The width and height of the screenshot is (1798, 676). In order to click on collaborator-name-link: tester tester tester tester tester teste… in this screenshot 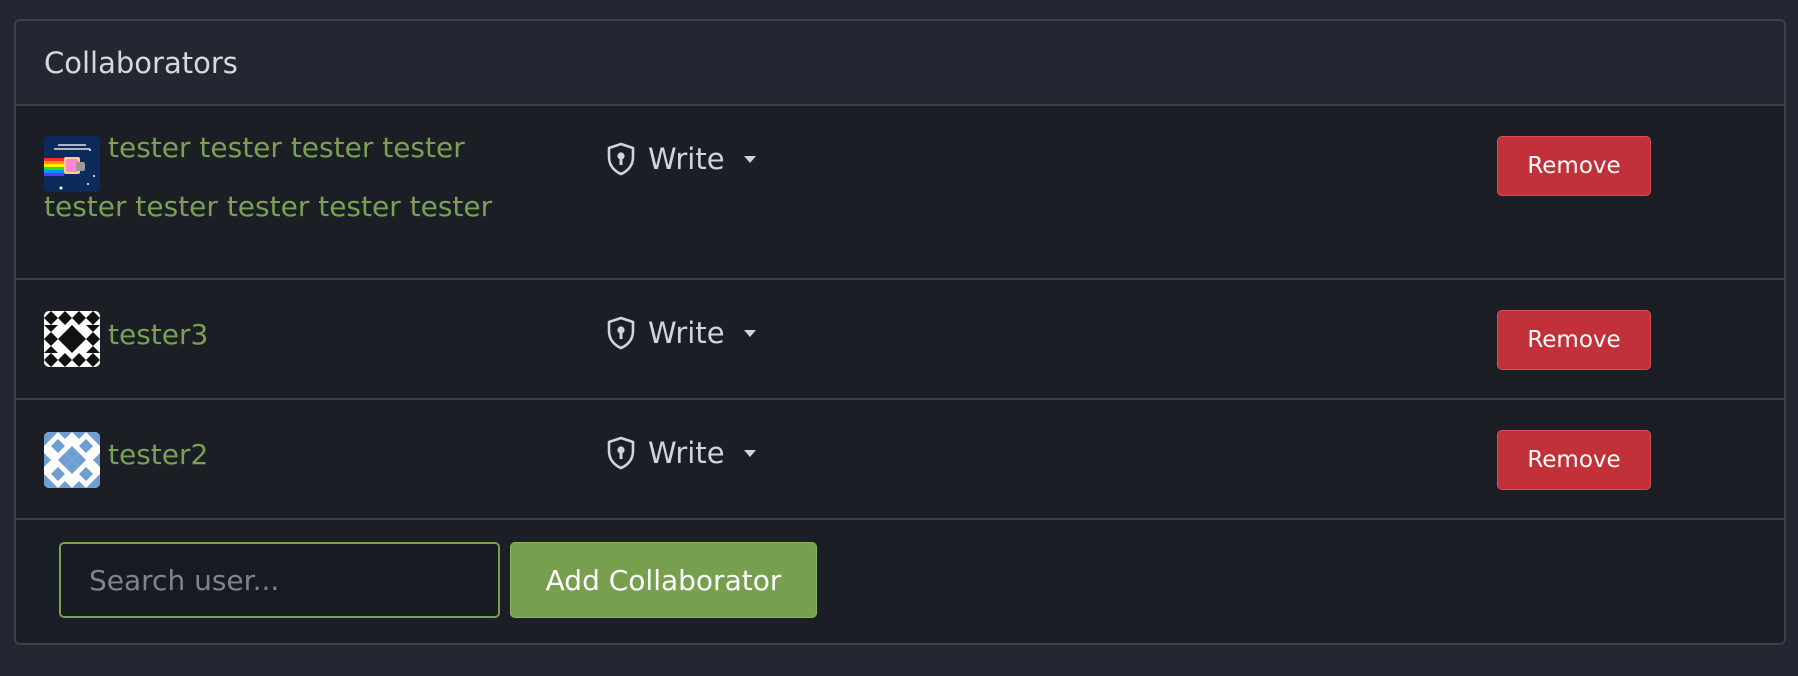, I will do `click(294, 177)`.